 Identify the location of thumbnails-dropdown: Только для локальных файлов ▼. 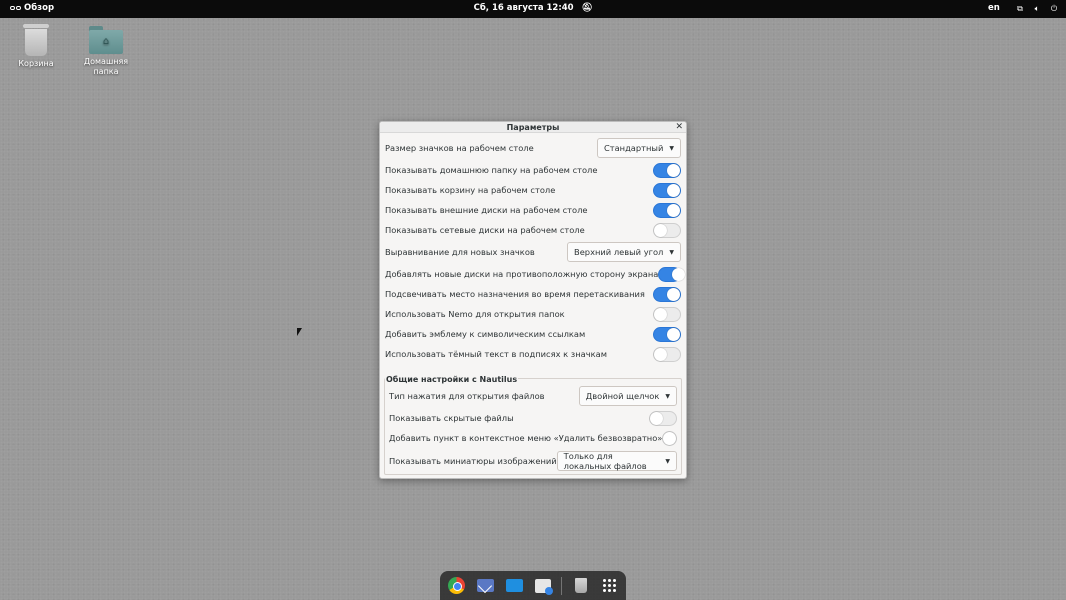
(616, 461).